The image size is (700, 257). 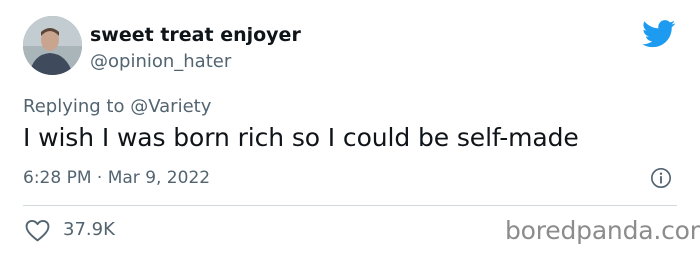 I want to click on reply-context: Replying to @Variety, so click(x=117, y=106).